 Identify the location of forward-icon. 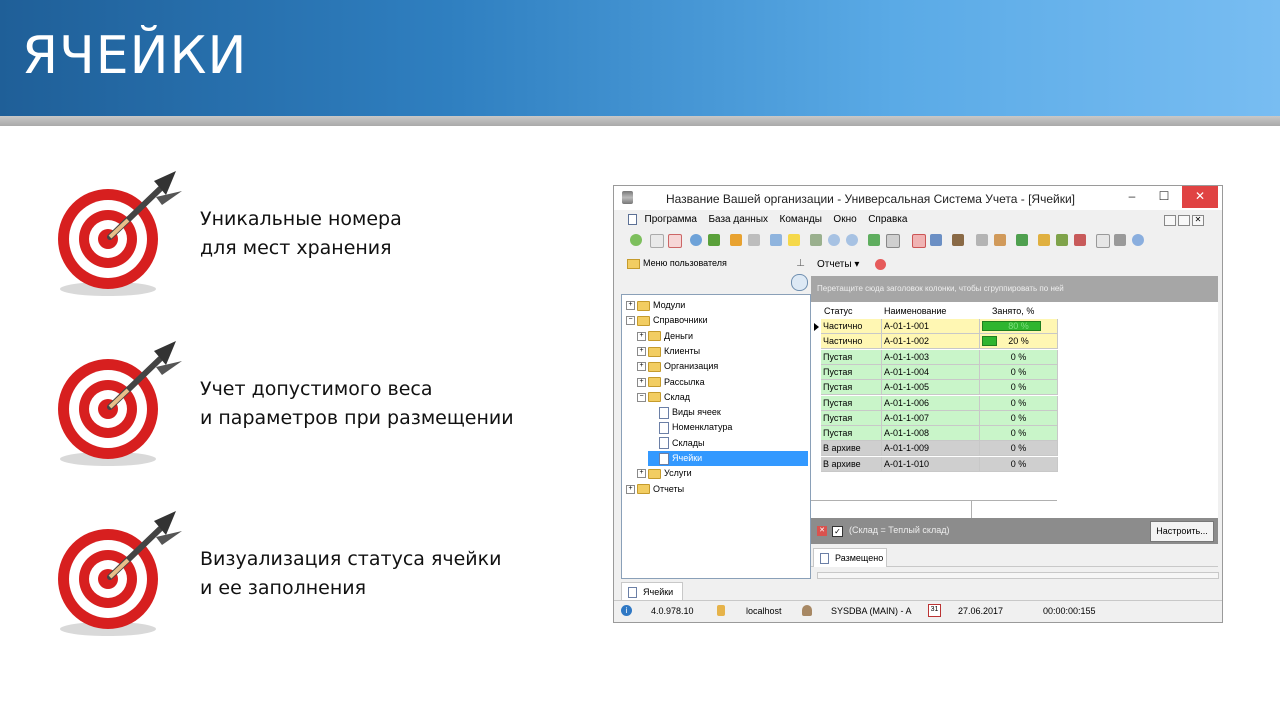
(1138, 240).